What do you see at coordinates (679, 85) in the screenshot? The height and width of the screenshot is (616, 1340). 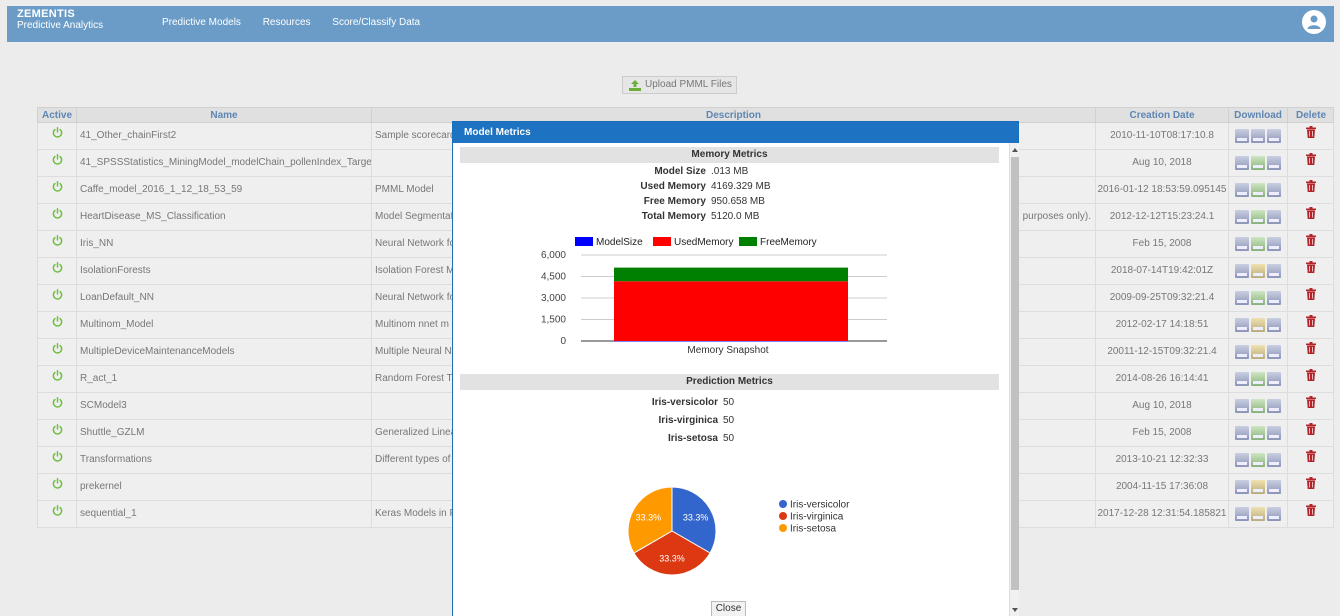 I see `upload-pmml-button: Upload PMML Files` at bounding box center [679, 85].